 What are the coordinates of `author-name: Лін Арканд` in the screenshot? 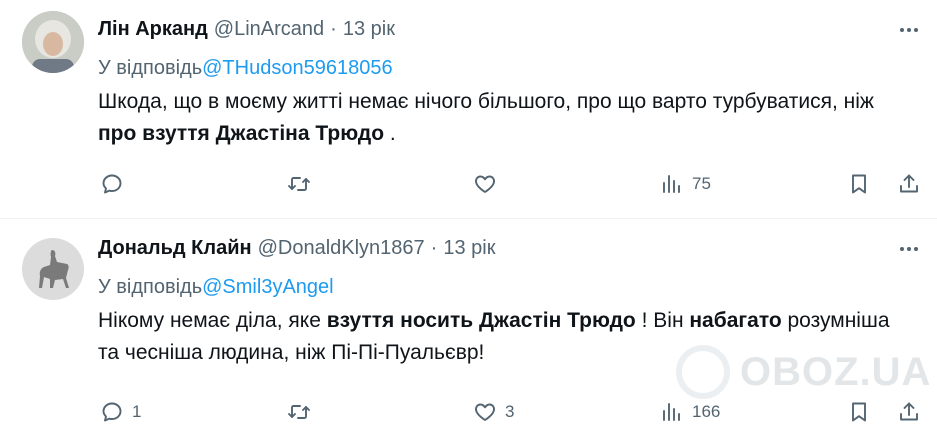 It's located at (153, 29).